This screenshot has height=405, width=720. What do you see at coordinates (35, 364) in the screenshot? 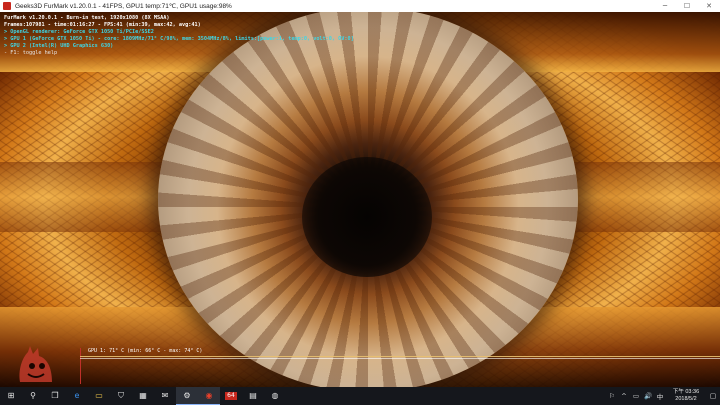
I see `furmark-logo` at bounding box center [35, 364].